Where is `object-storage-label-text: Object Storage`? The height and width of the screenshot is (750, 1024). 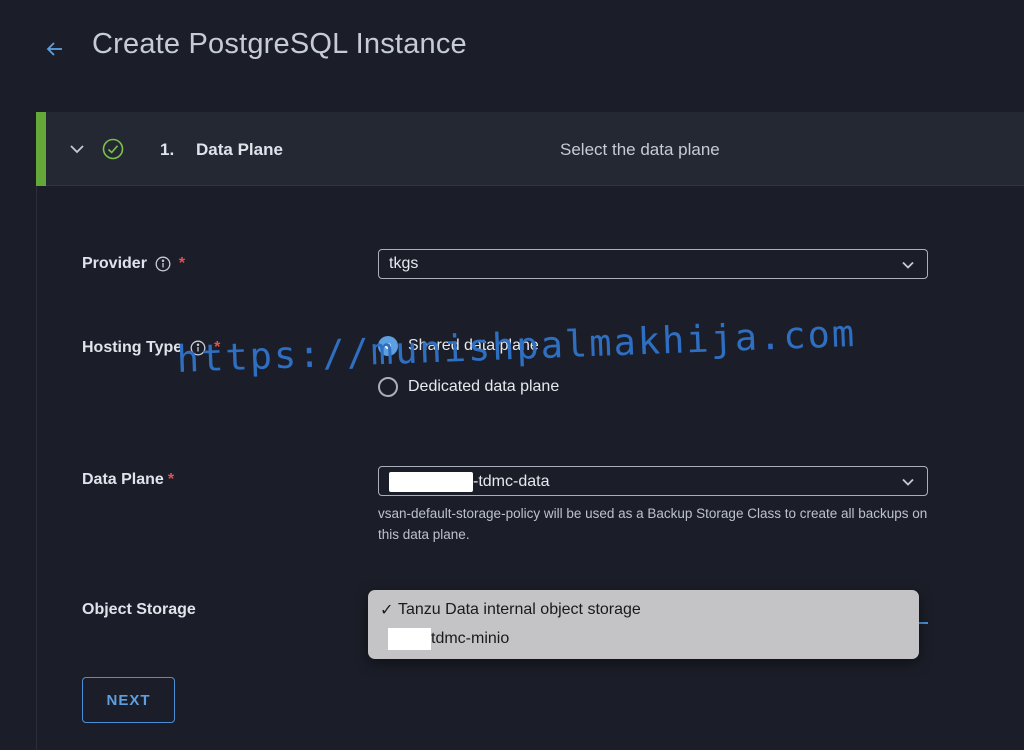 object-storage-label-text: Object Storage is located at coordinates (139, 609).